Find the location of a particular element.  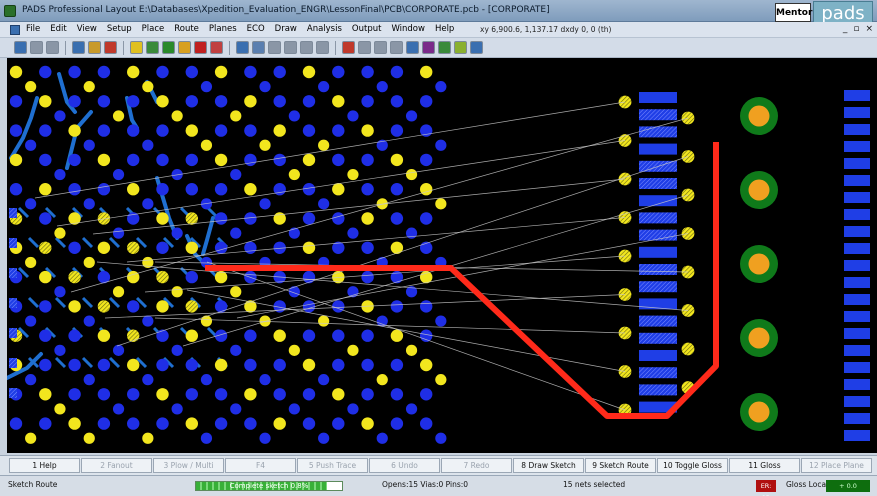

maximize-icon: ▫ is located at coordinates (856, 29).